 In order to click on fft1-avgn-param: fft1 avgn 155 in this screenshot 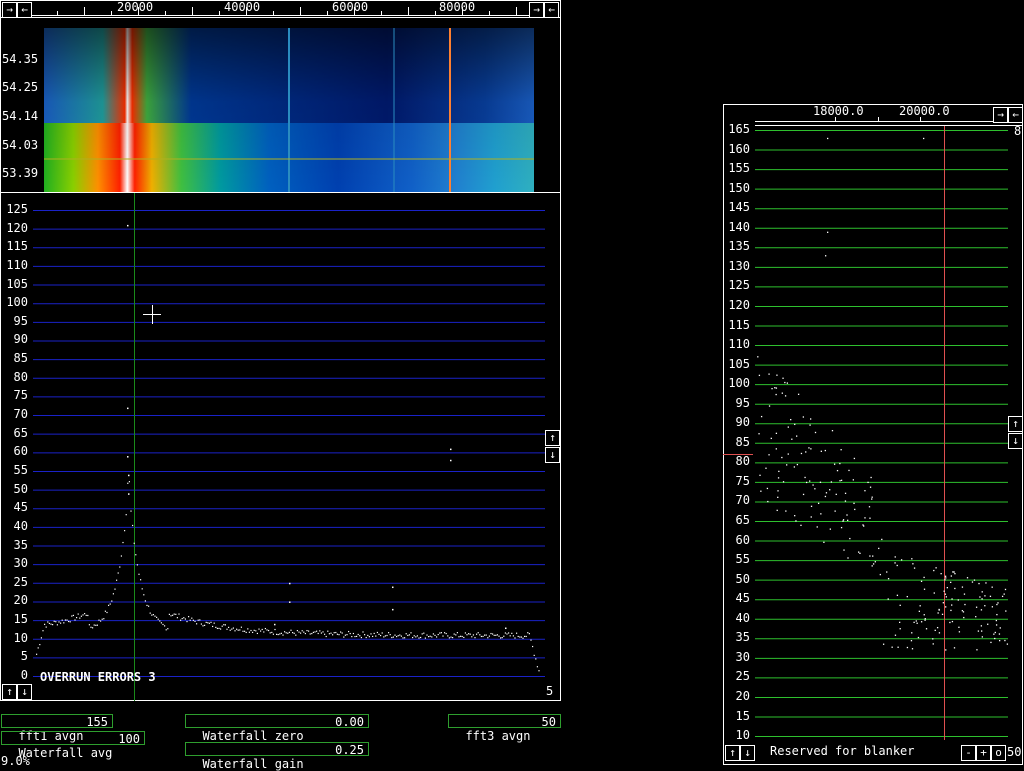, I will do `click(57, 728)`.